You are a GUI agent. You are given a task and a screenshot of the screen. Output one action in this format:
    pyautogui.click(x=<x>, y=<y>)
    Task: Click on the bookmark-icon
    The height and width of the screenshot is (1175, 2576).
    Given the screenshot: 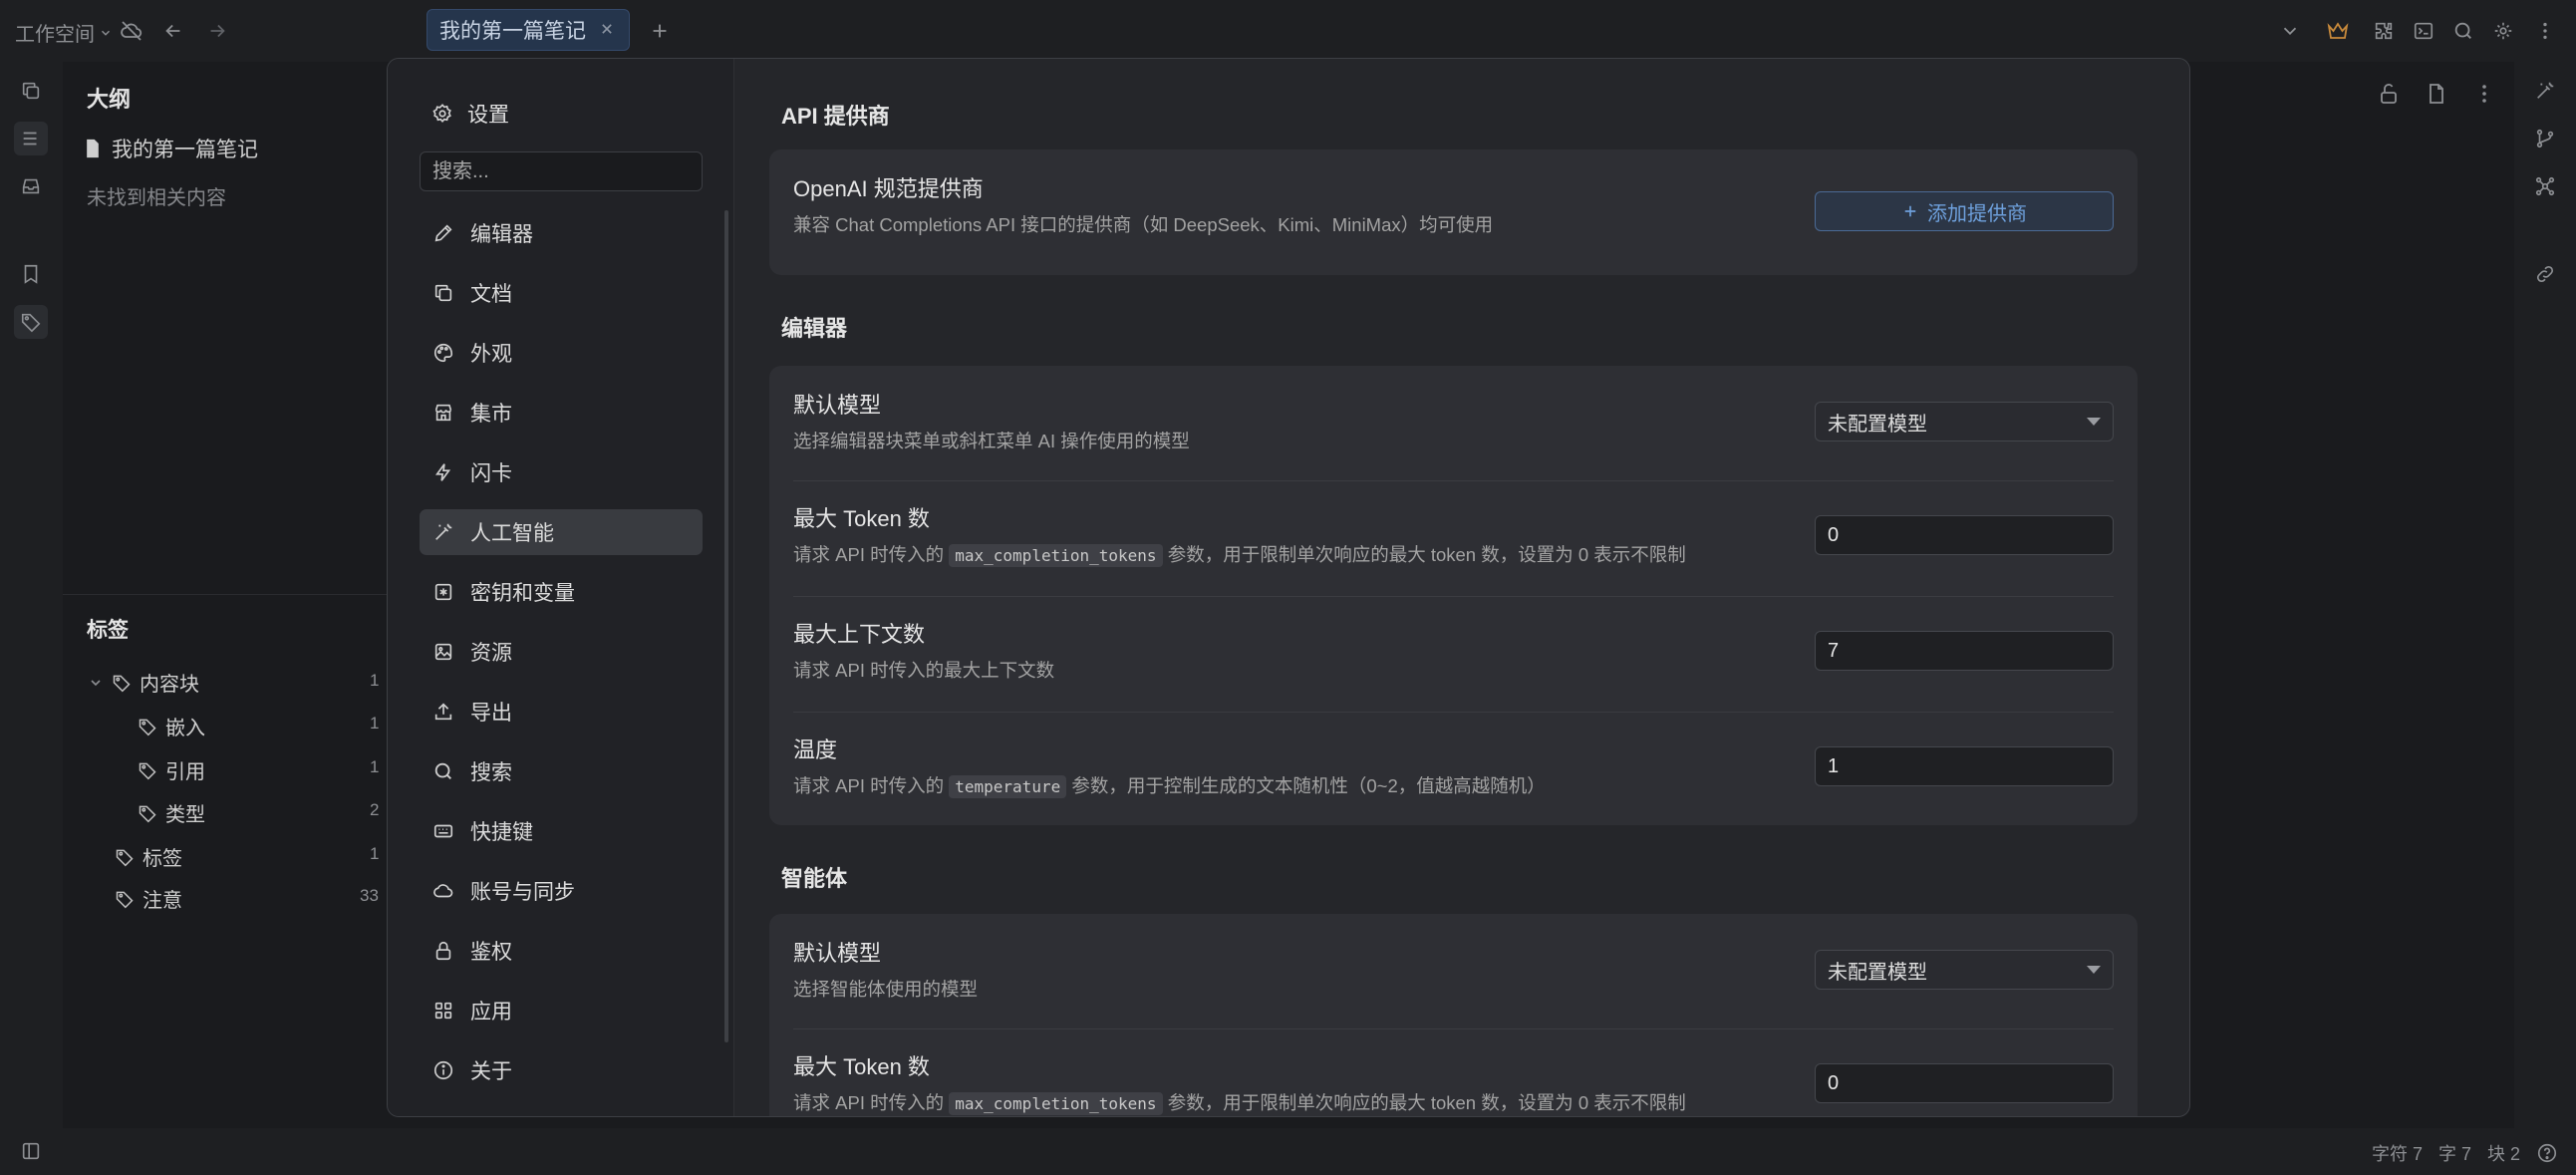 What is the action you would take?
    pyautogui.click(x=31, y=274)
    